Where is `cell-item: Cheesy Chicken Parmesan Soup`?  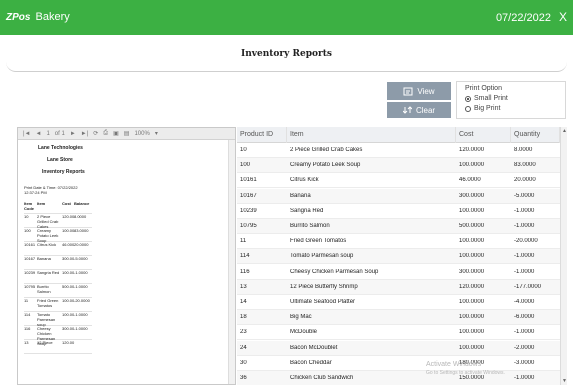 cell-item: Cheesy Chicken Parmesan Soup is located at coordinates (334, 271).